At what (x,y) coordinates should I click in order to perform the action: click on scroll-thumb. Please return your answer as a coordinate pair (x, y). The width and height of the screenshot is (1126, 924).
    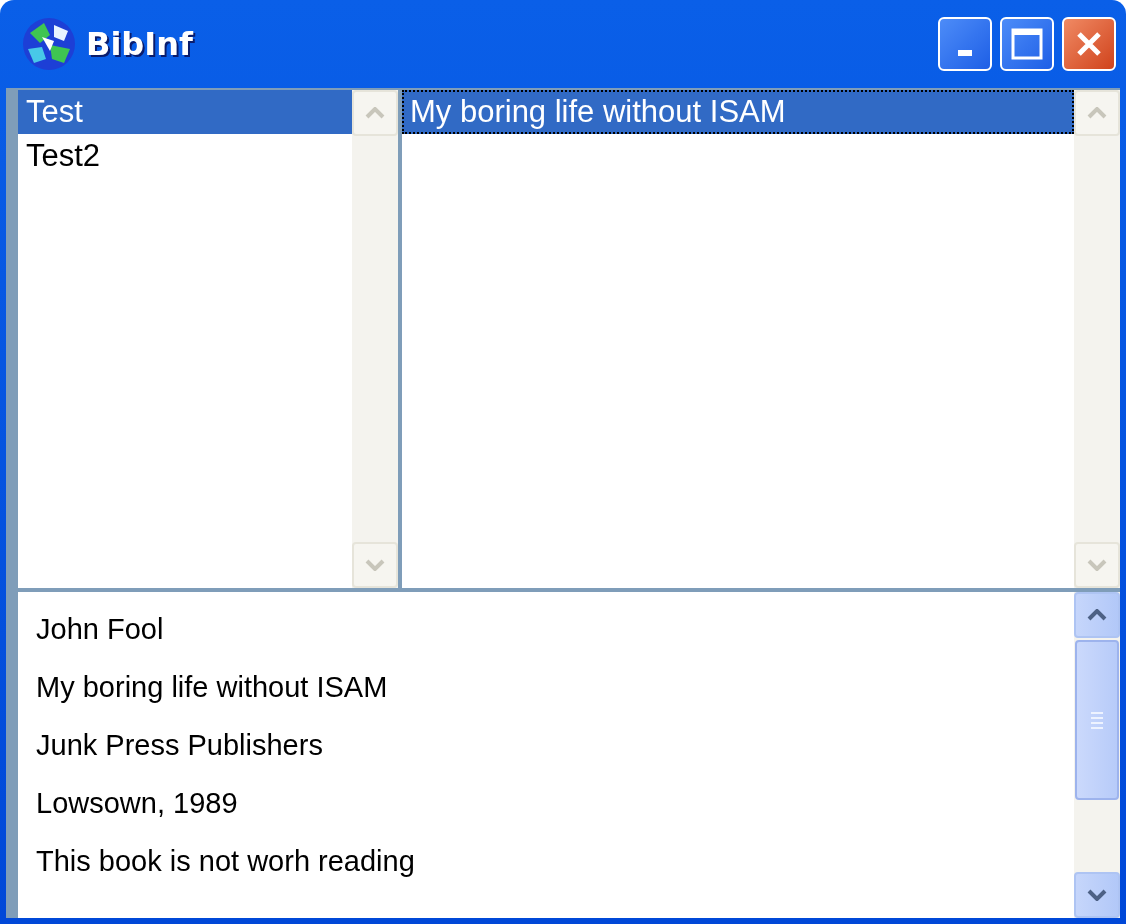
    Looking at the image, I should click on (1097, 720).